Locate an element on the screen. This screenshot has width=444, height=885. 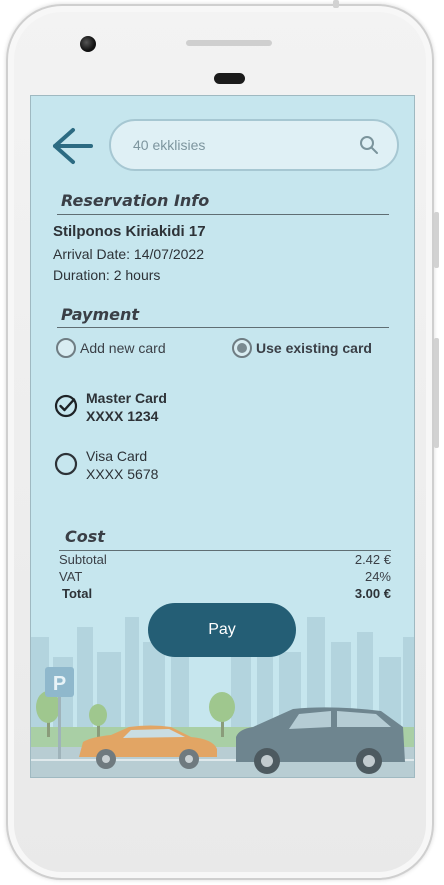
back-arrow-icon is located at coordinates (72, 146).